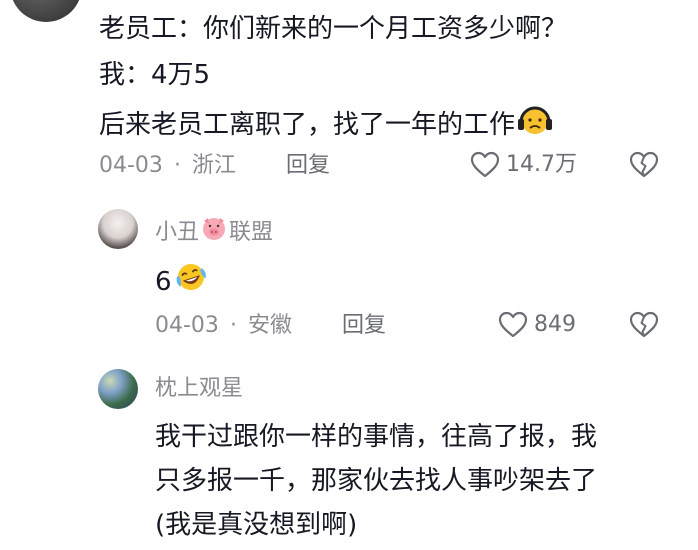  What do you see at coordinates (535, 124) in the screenshot?
I see `headphones-face-emoji` at bounding box center [535, 124].